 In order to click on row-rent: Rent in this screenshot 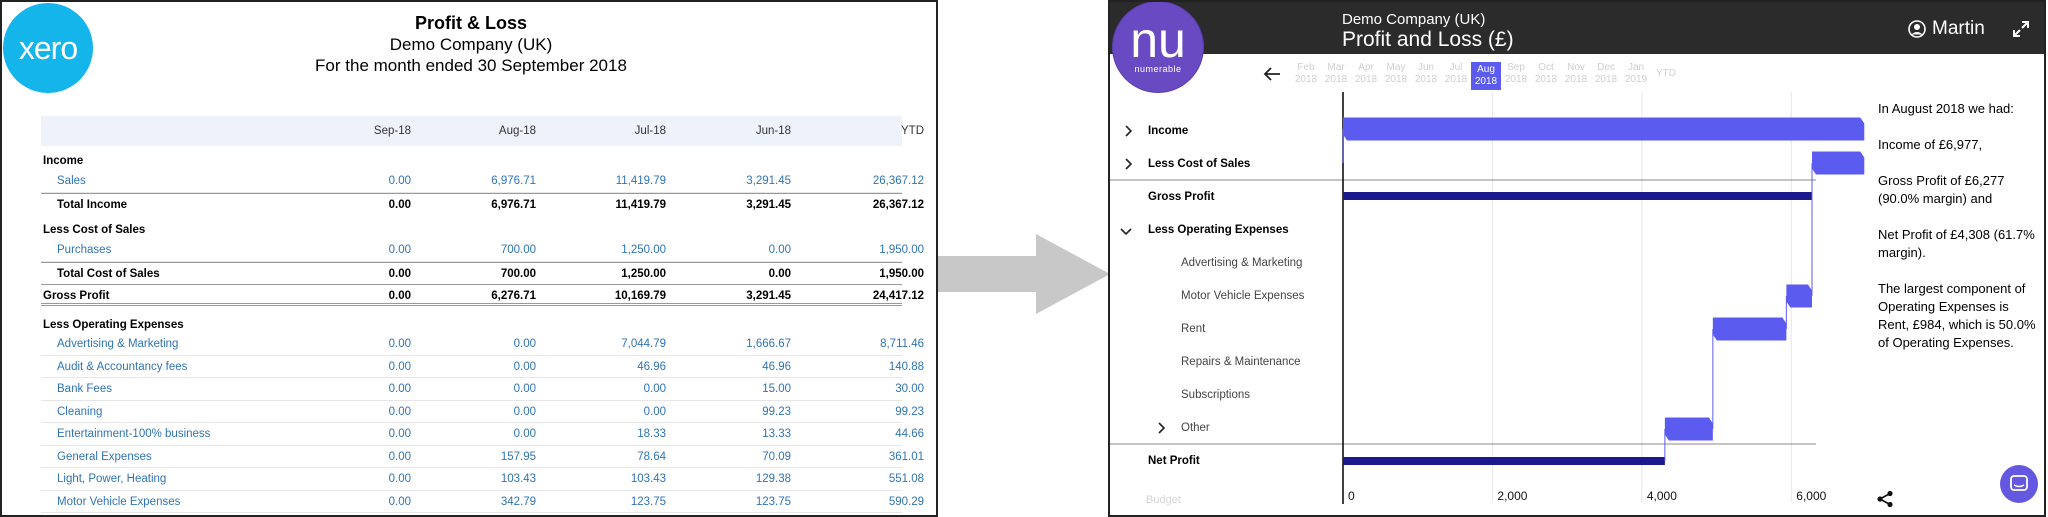, I will do `click(1193, 329)`.